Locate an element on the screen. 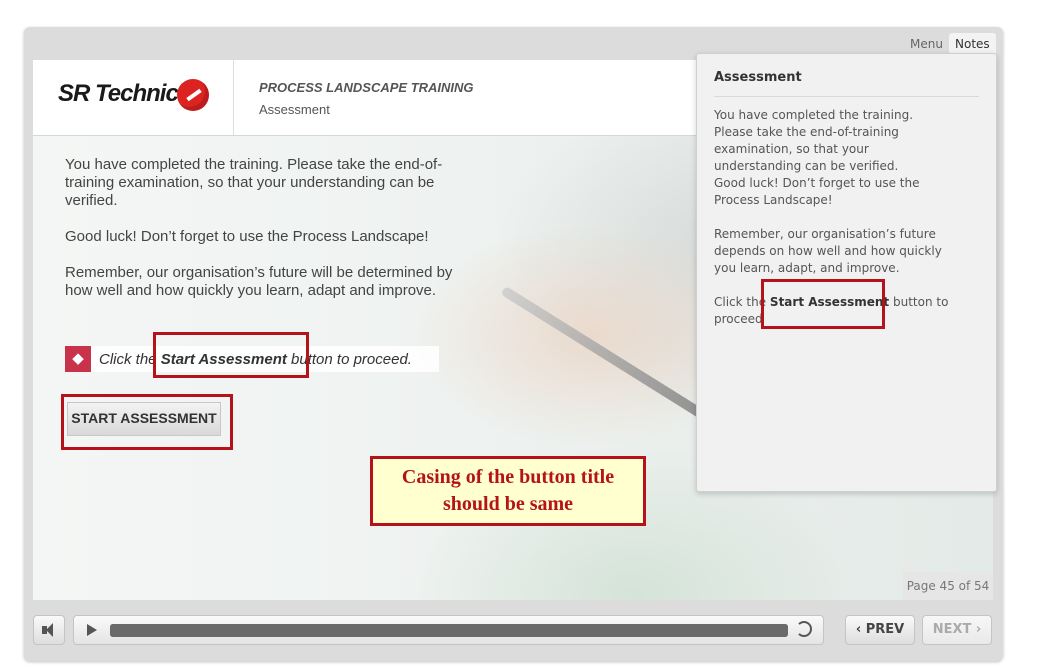 The image size is (1048, 671). prev-label: PREV is located at coordinates (885, 629).